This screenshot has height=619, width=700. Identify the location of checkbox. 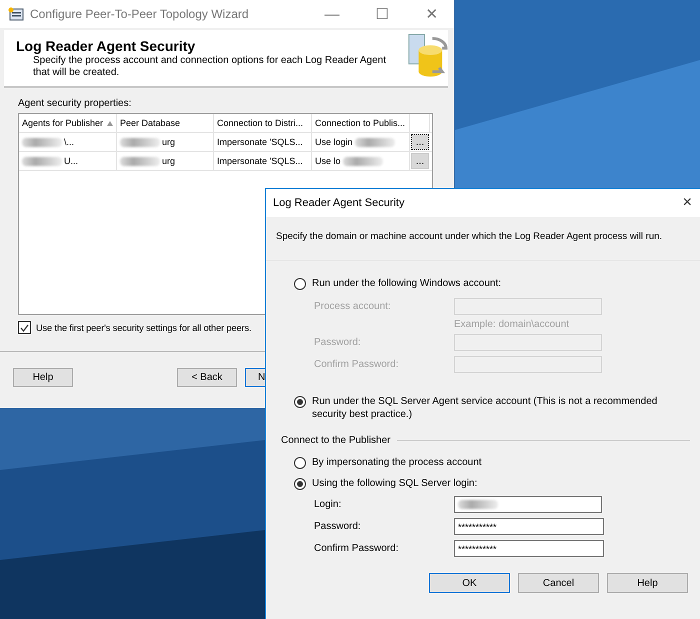
(24, 327).